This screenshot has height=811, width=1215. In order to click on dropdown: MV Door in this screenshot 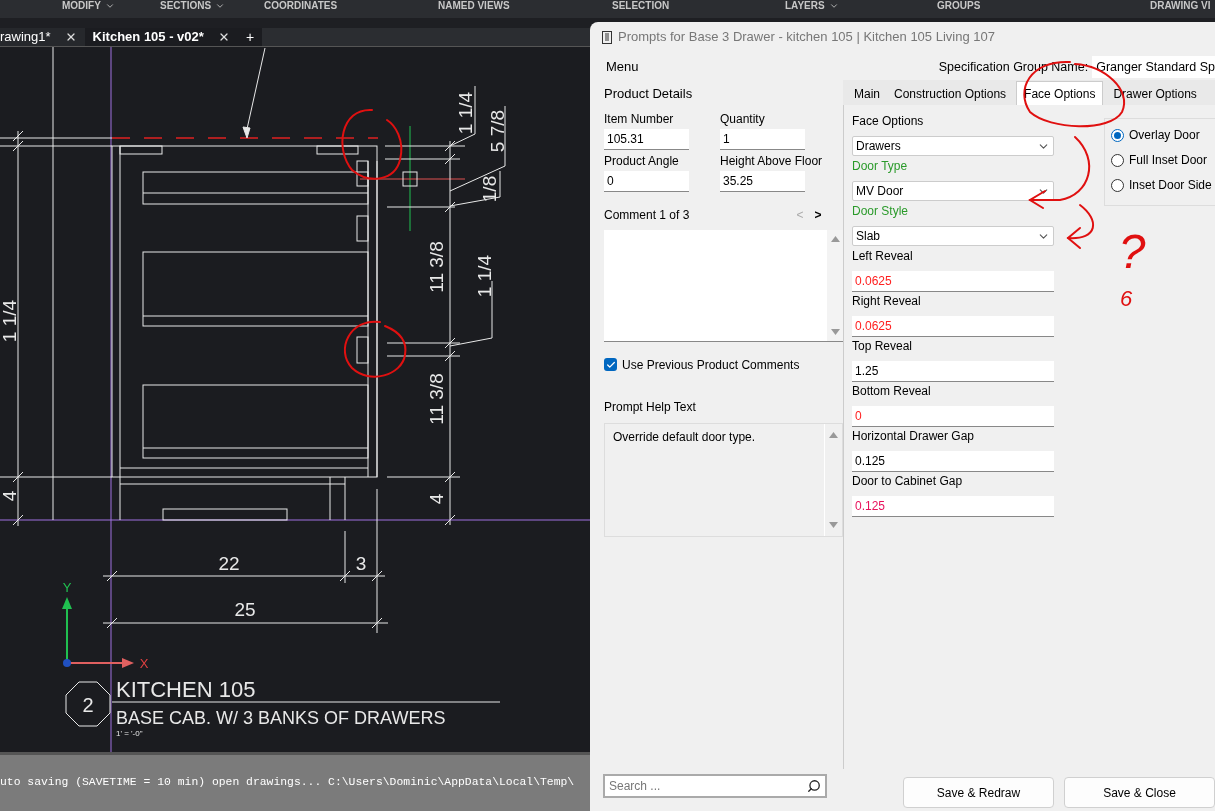, I will do `click(953, 191)`.